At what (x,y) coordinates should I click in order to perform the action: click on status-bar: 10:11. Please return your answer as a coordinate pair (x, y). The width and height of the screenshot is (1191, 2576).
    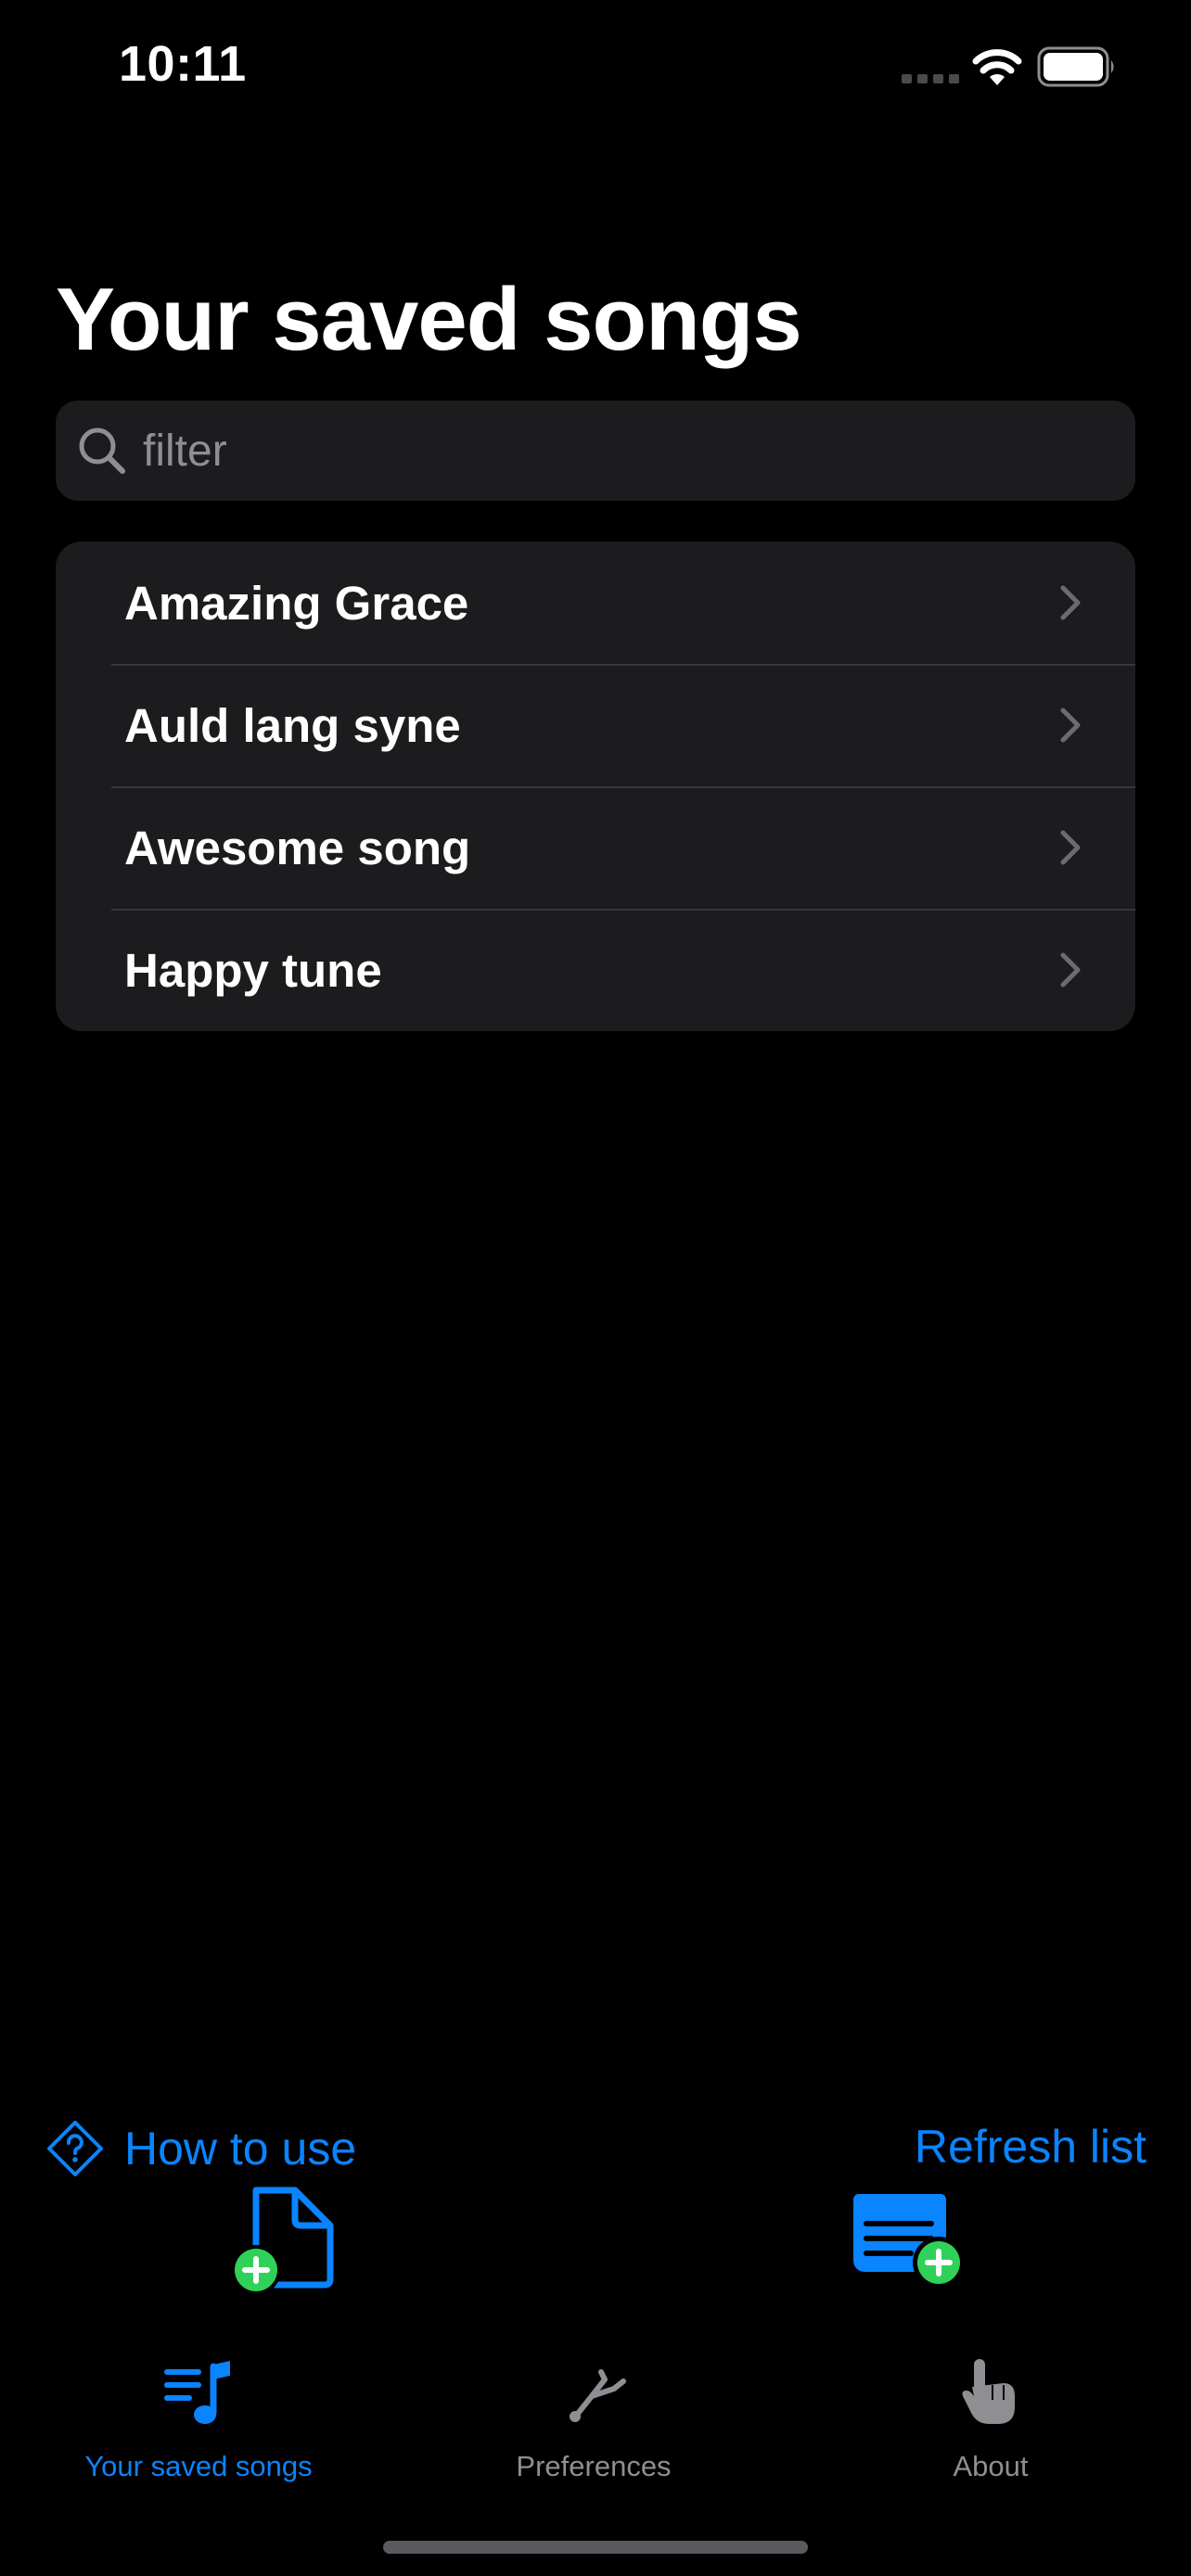
    Looking at the image, I should click on (595, 65).